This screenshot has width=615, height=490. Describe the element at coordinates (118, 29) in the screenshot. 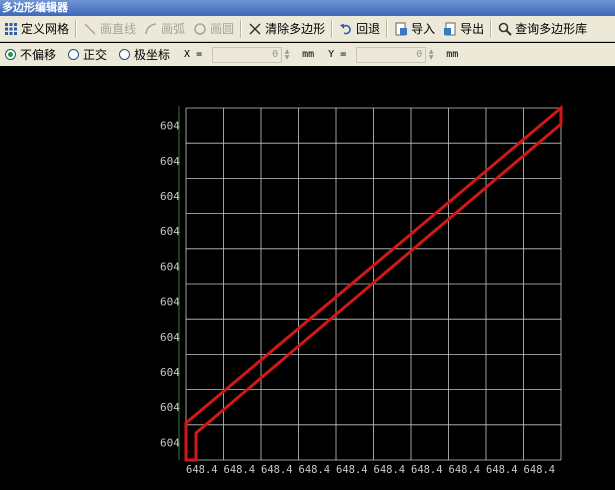

I see `draw-line-label: 画直线` at that location.